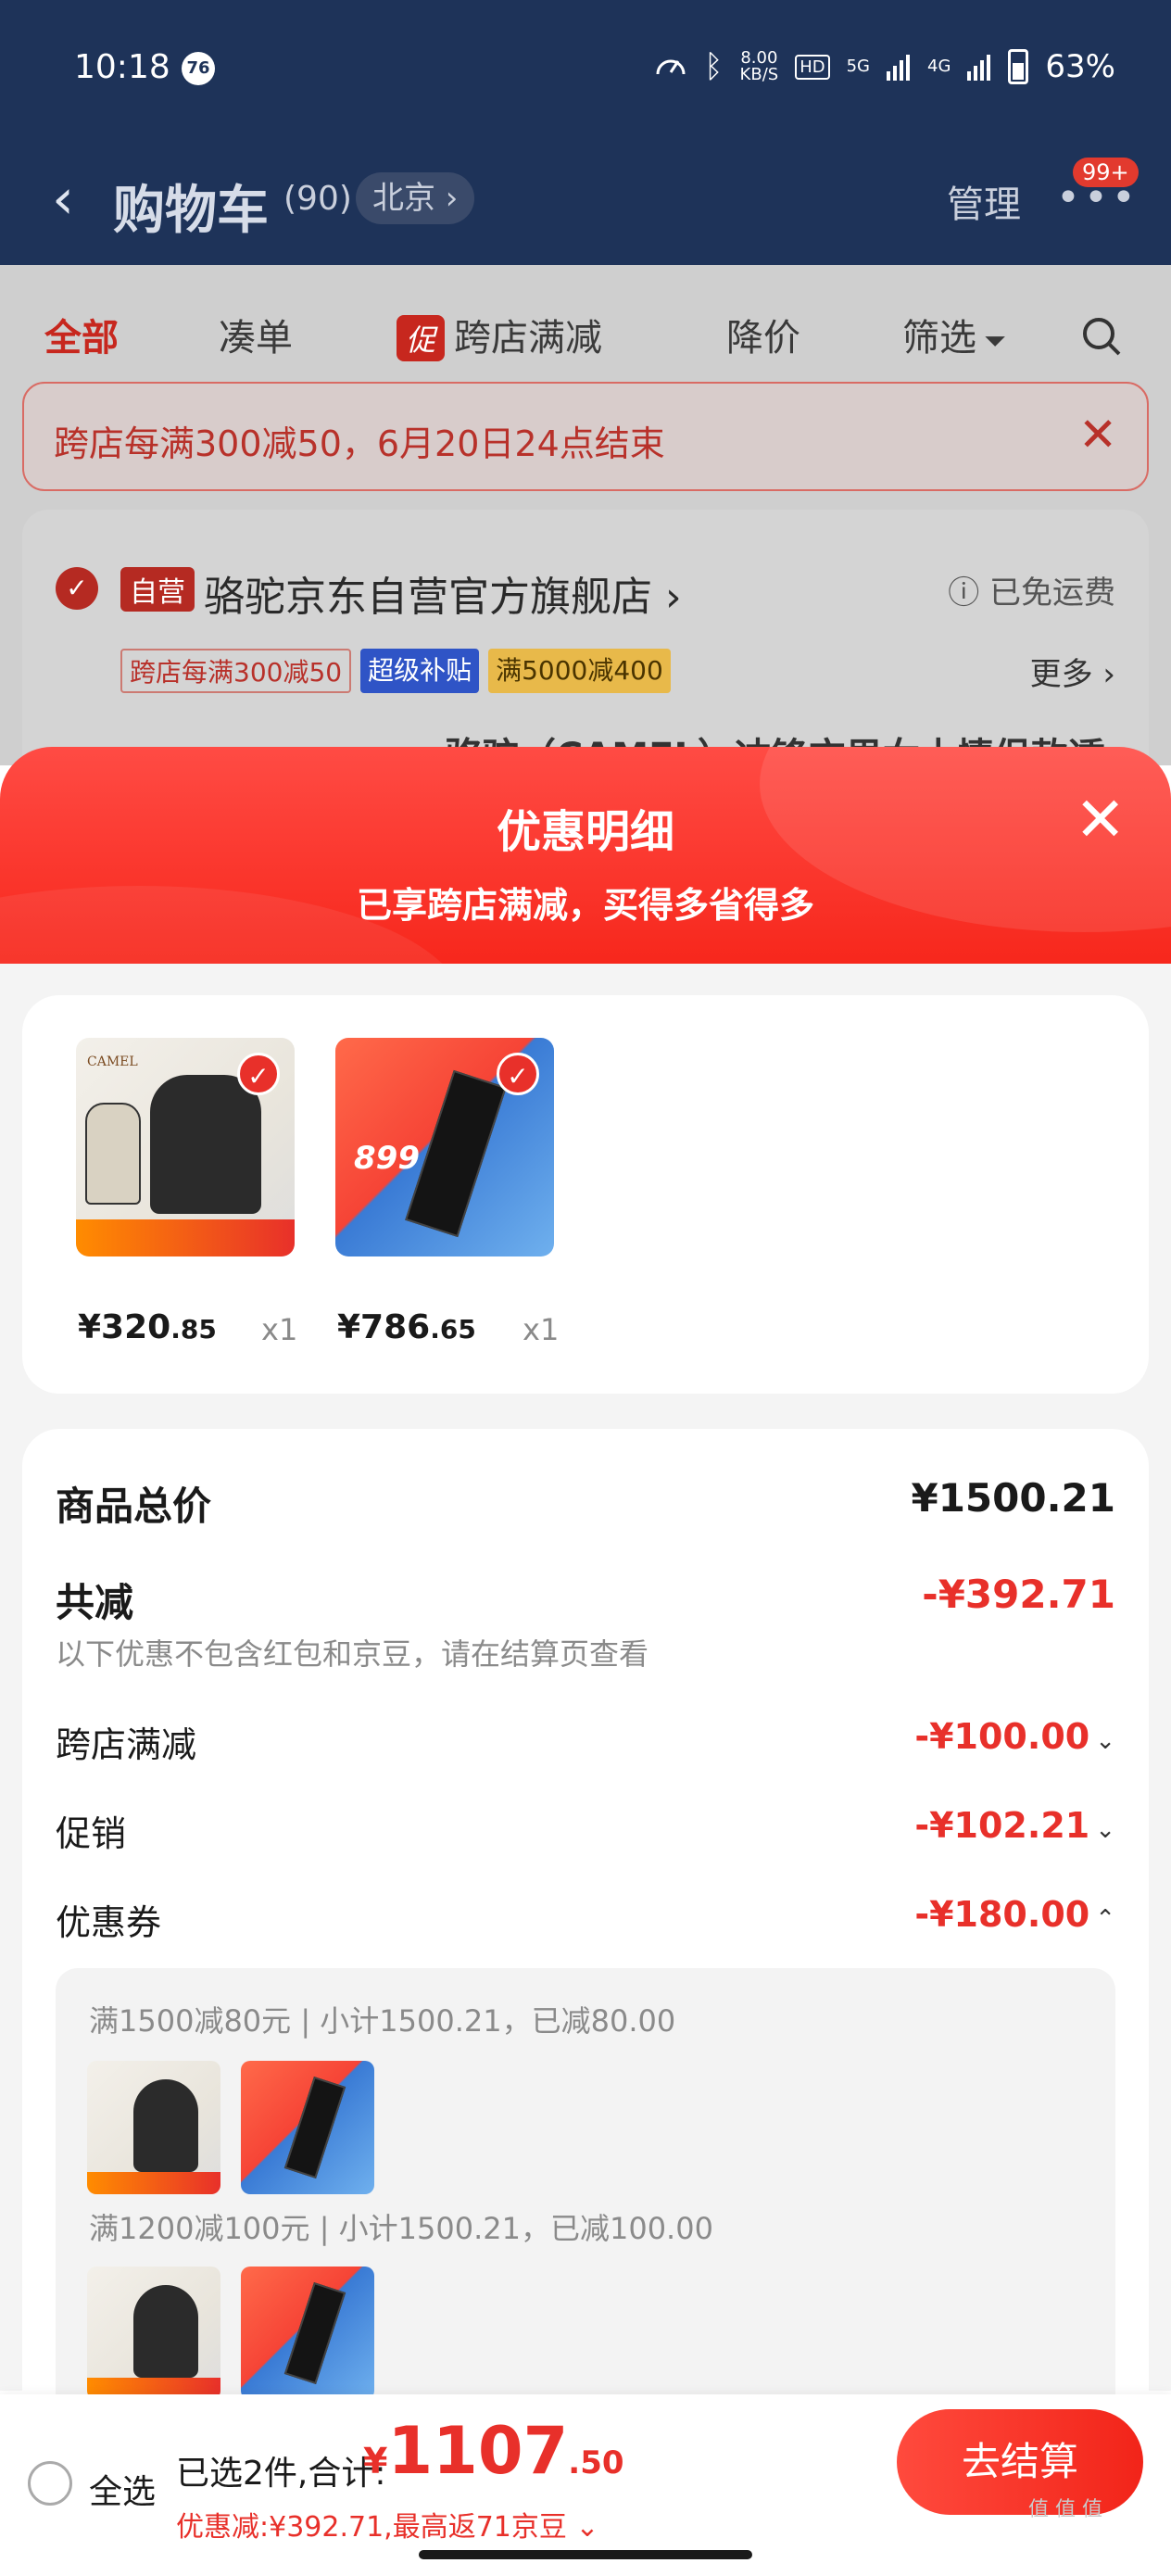 This screenshot has height=2576, width=1171. I want to click on item-price-dec: .65, so click(453, 1329).